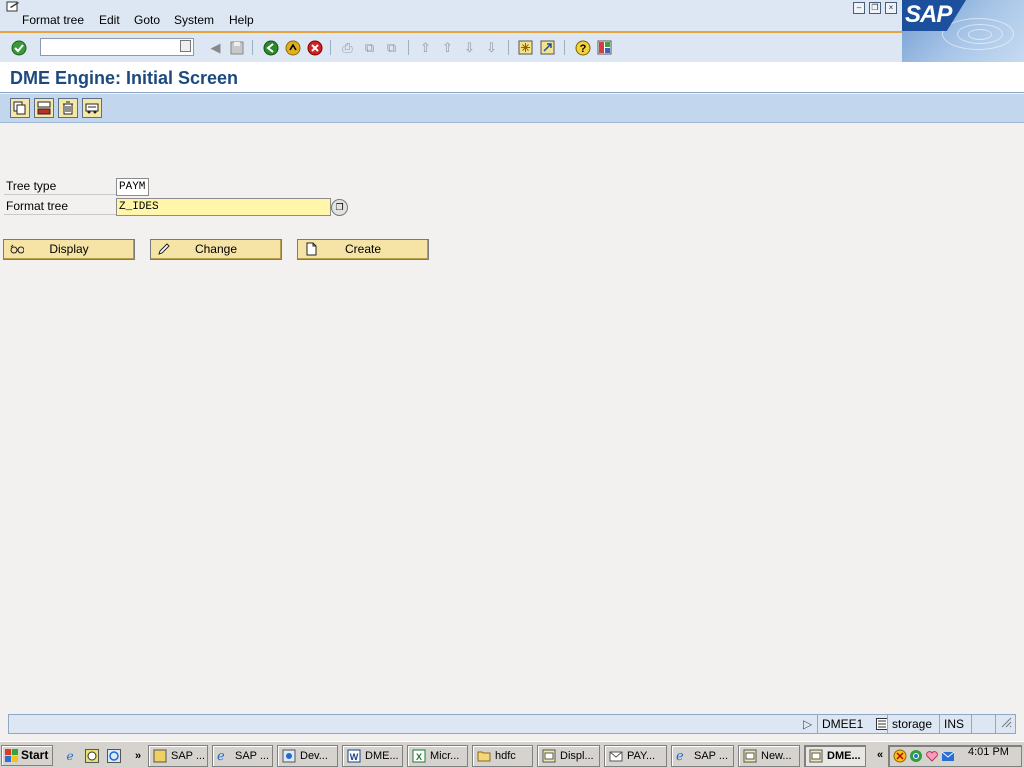 The height and width of the screenshot is (768, 1024). What do you see at coordinates (963, 31) in the screenshot?
I see `sap-logo: SAP` at bounding box center [963, 31].